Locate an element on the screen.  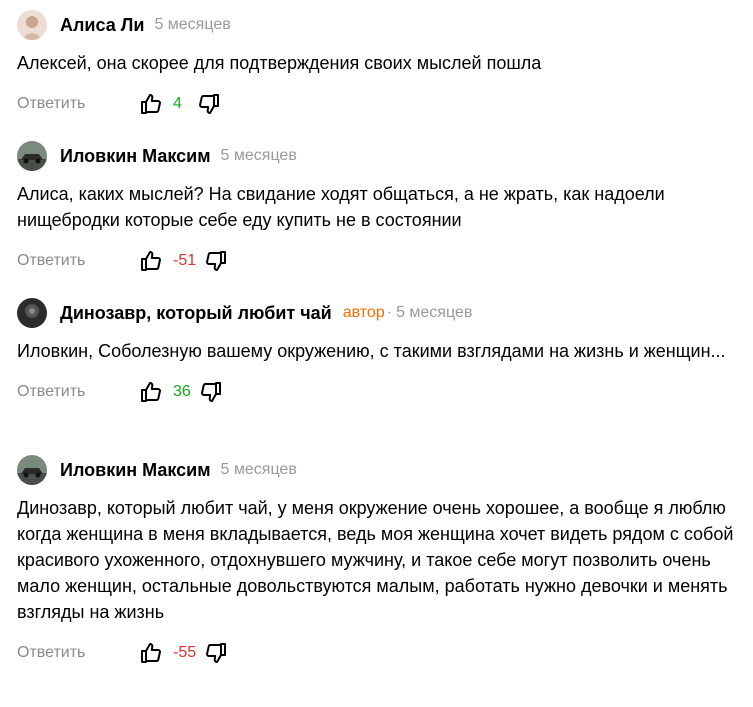
vote-score: 36 is located at coordinates (182, 391).